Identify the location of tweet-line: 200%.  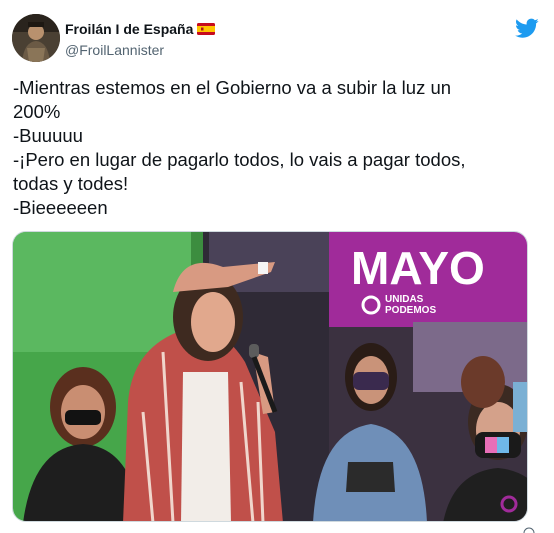
(37, 111).